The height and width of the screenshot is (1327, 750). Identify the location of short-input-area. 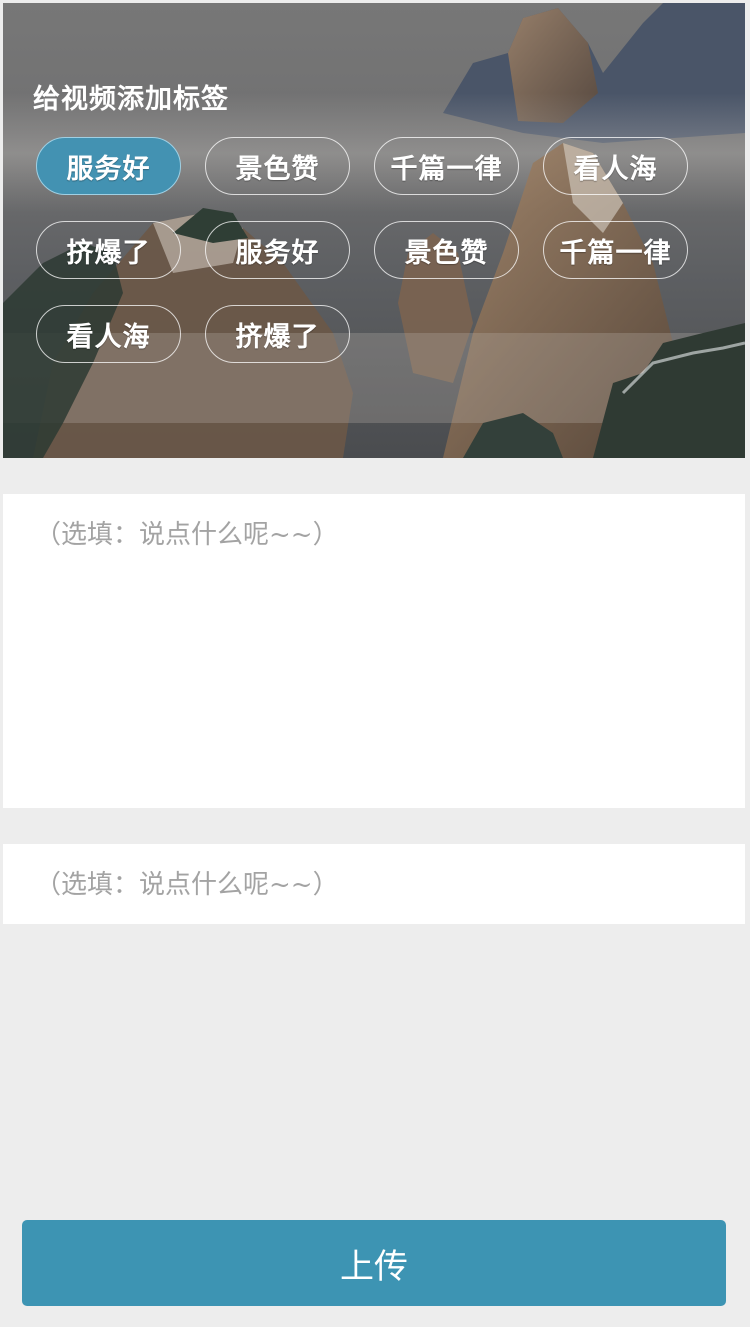
(374, 884).